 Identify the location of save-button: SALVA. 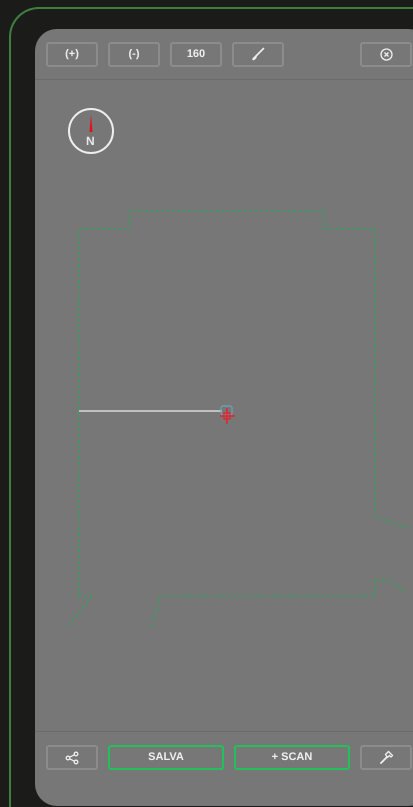
(166, 757).